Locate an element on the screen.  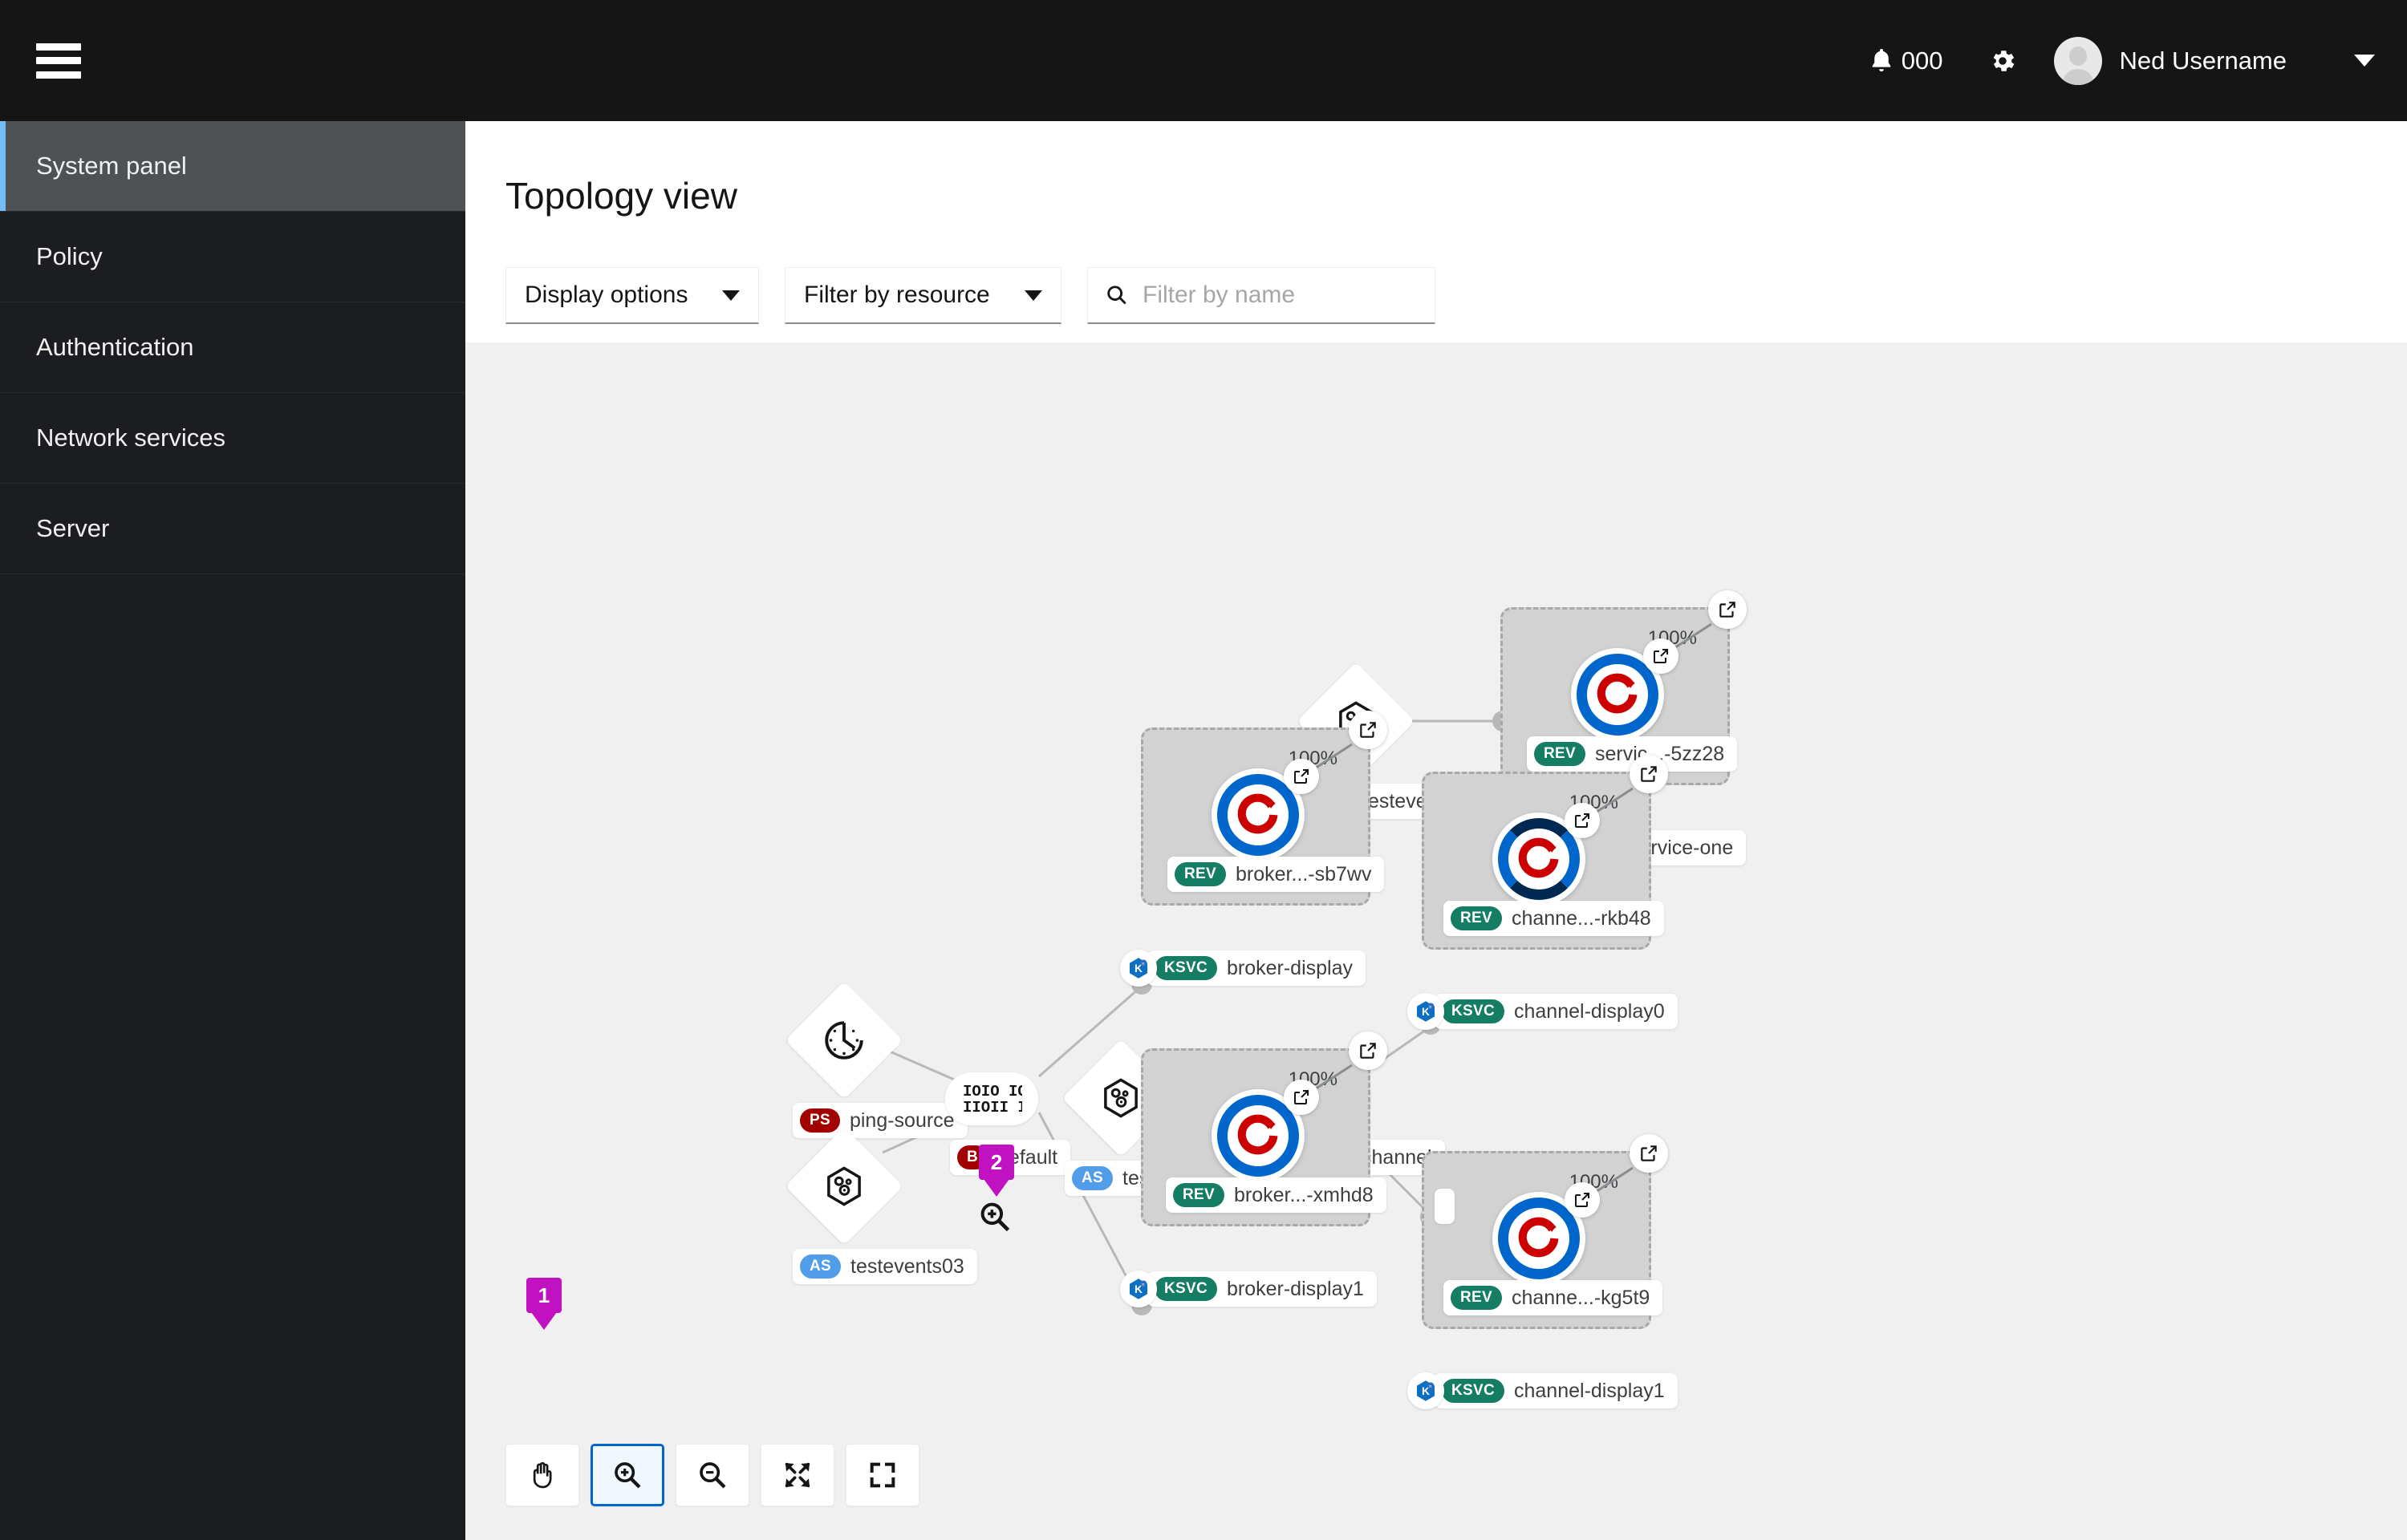
service-label: broker-display is located at coordinates (1291, 967).